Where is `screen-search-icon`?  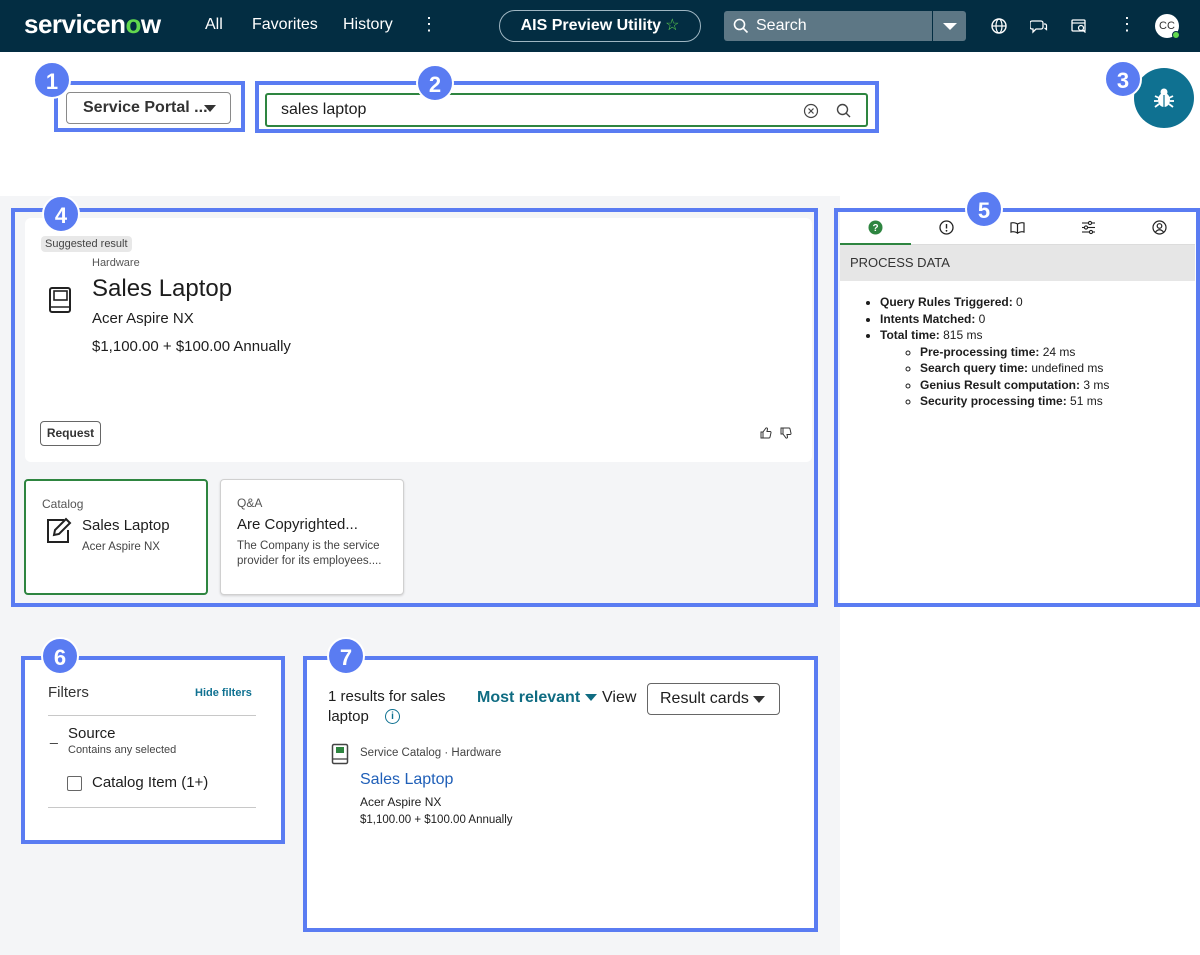
screen-search-icon is located at coordinates (1079, 26).